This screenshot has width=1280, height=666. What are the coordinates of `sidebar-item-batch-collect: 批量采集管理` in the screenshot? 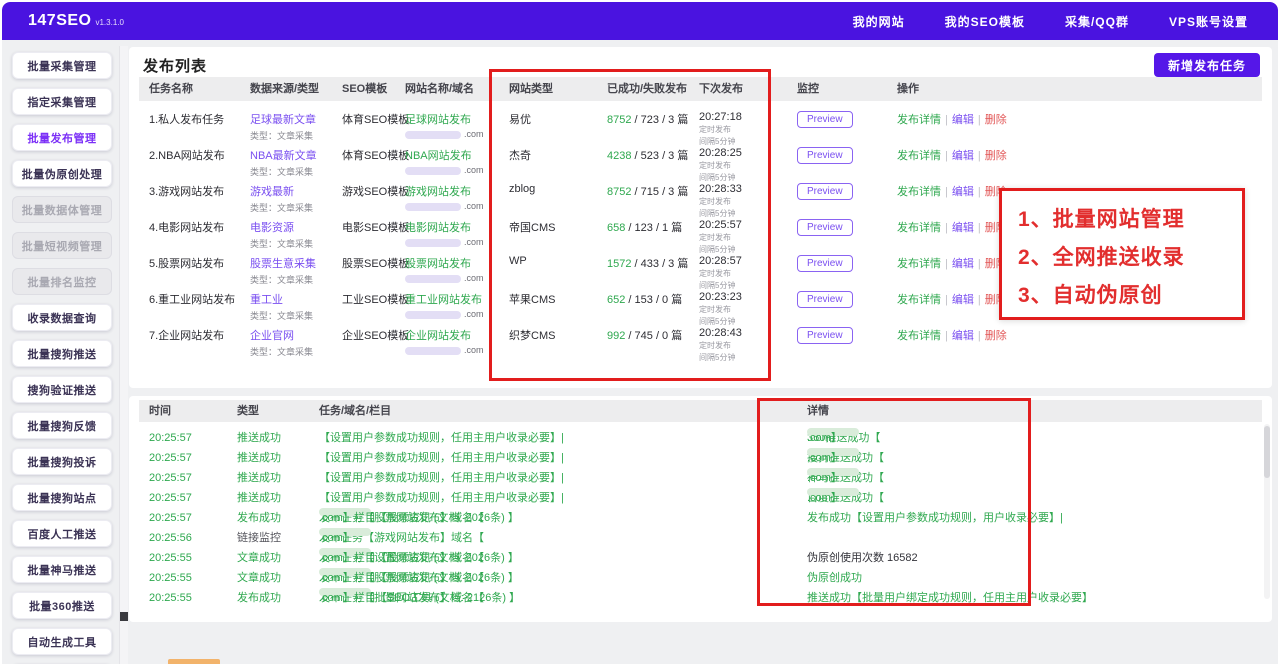 It's located at (62, 65).